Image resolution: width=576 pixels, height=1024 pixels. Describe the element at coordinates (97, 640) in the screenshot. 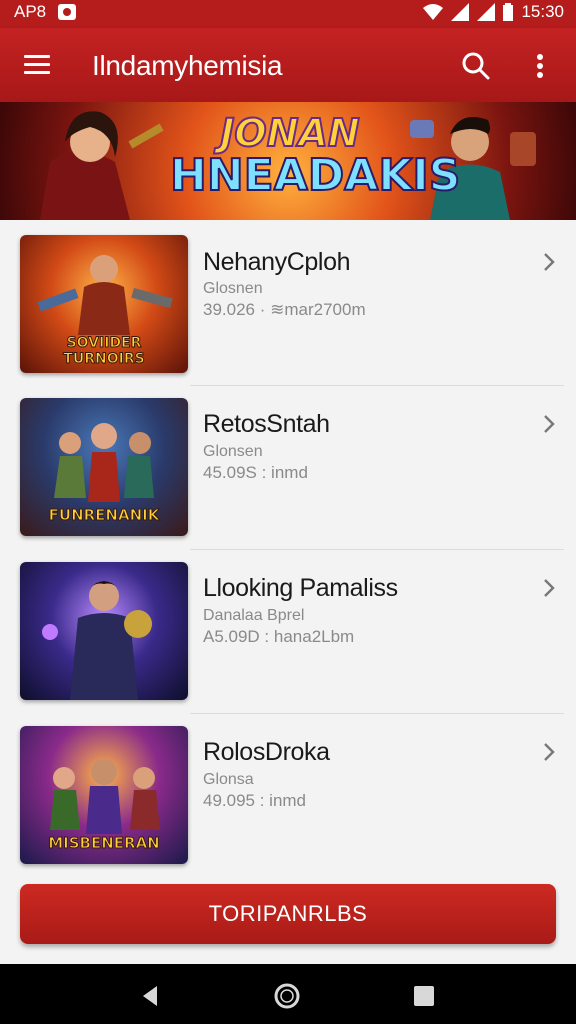

I see `thumbnail-art` at that location.